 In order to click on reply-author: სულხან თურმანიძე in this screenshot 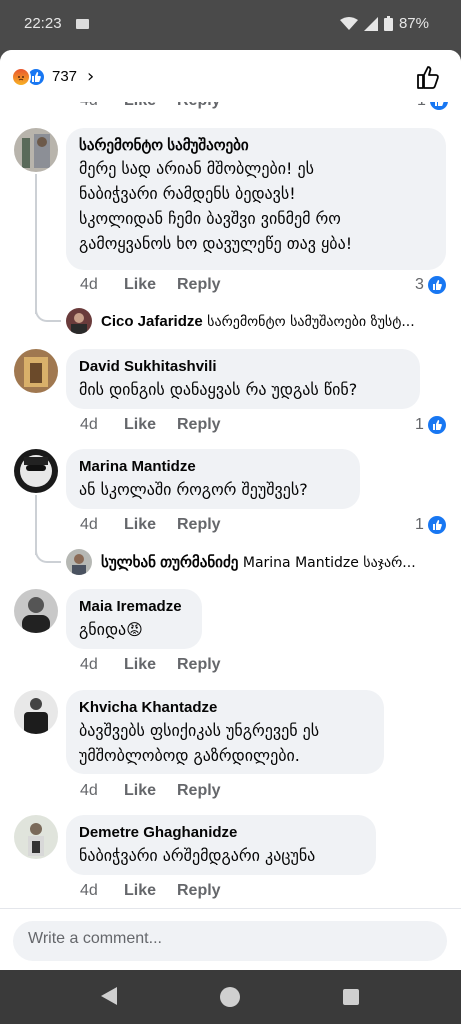, I will do `click(170, 562)`.